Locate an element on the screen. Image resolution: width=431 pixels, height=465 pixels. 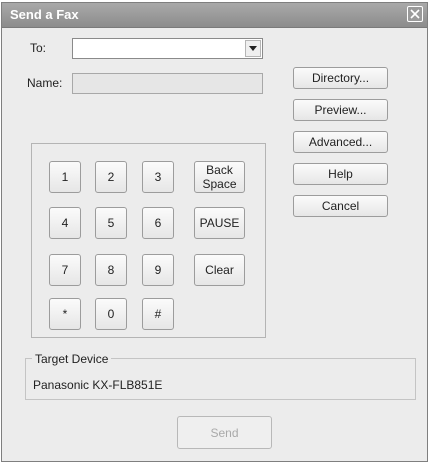
name-field is located at coordinates (167, 83).